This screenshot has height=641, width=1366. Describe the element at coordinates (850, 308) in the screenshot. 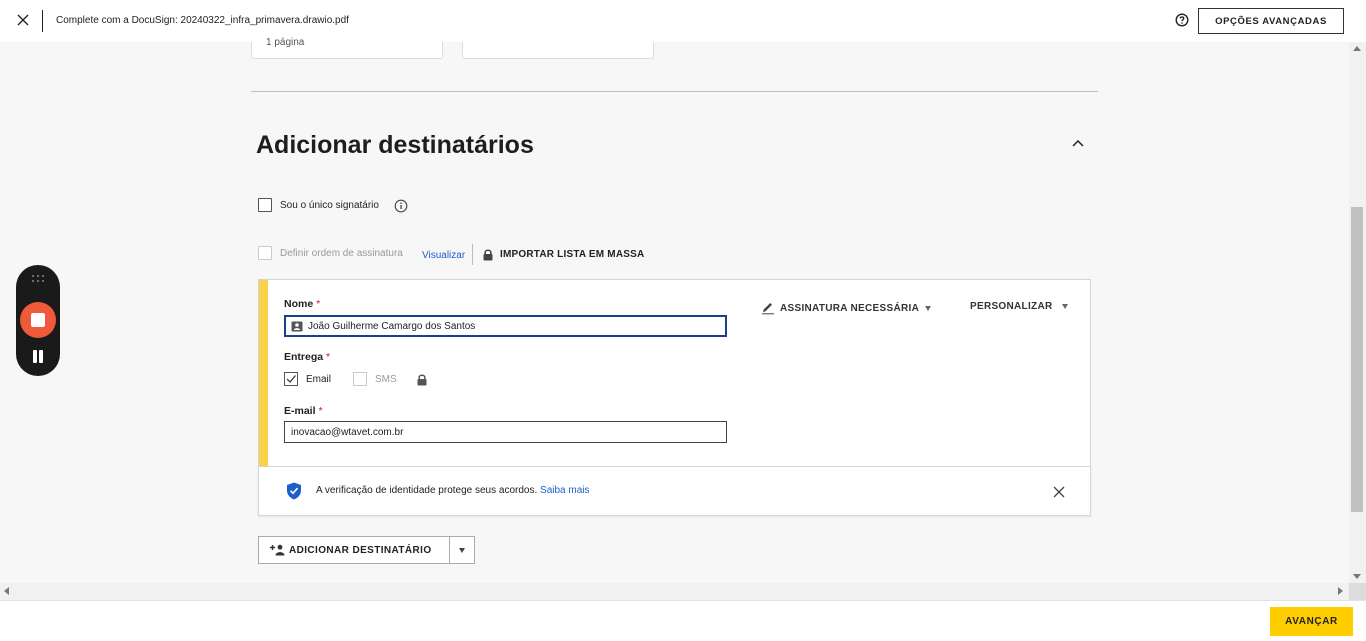

I see `signature-menu-label: ASSINATURA NECESSÁRIA` at that location.